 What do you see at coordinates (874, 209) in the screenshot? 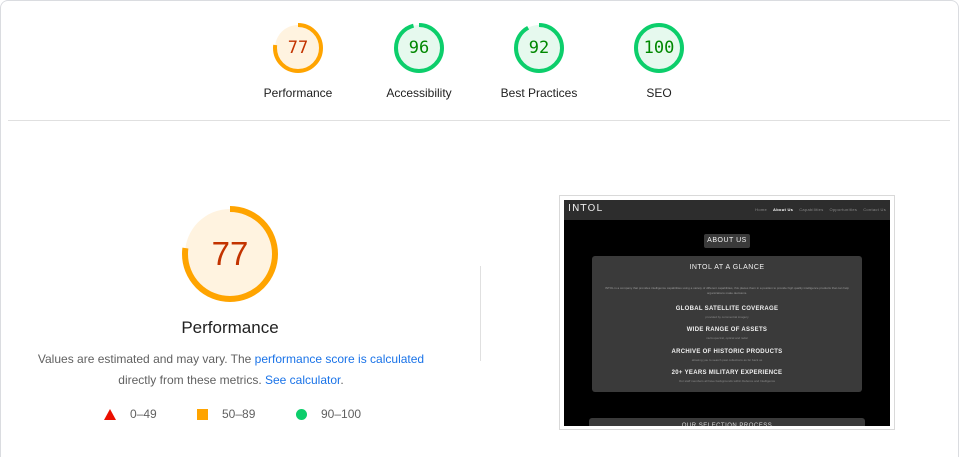
I see `screenshot-nav-link: Contact Us` at bounding box center [874, 209].